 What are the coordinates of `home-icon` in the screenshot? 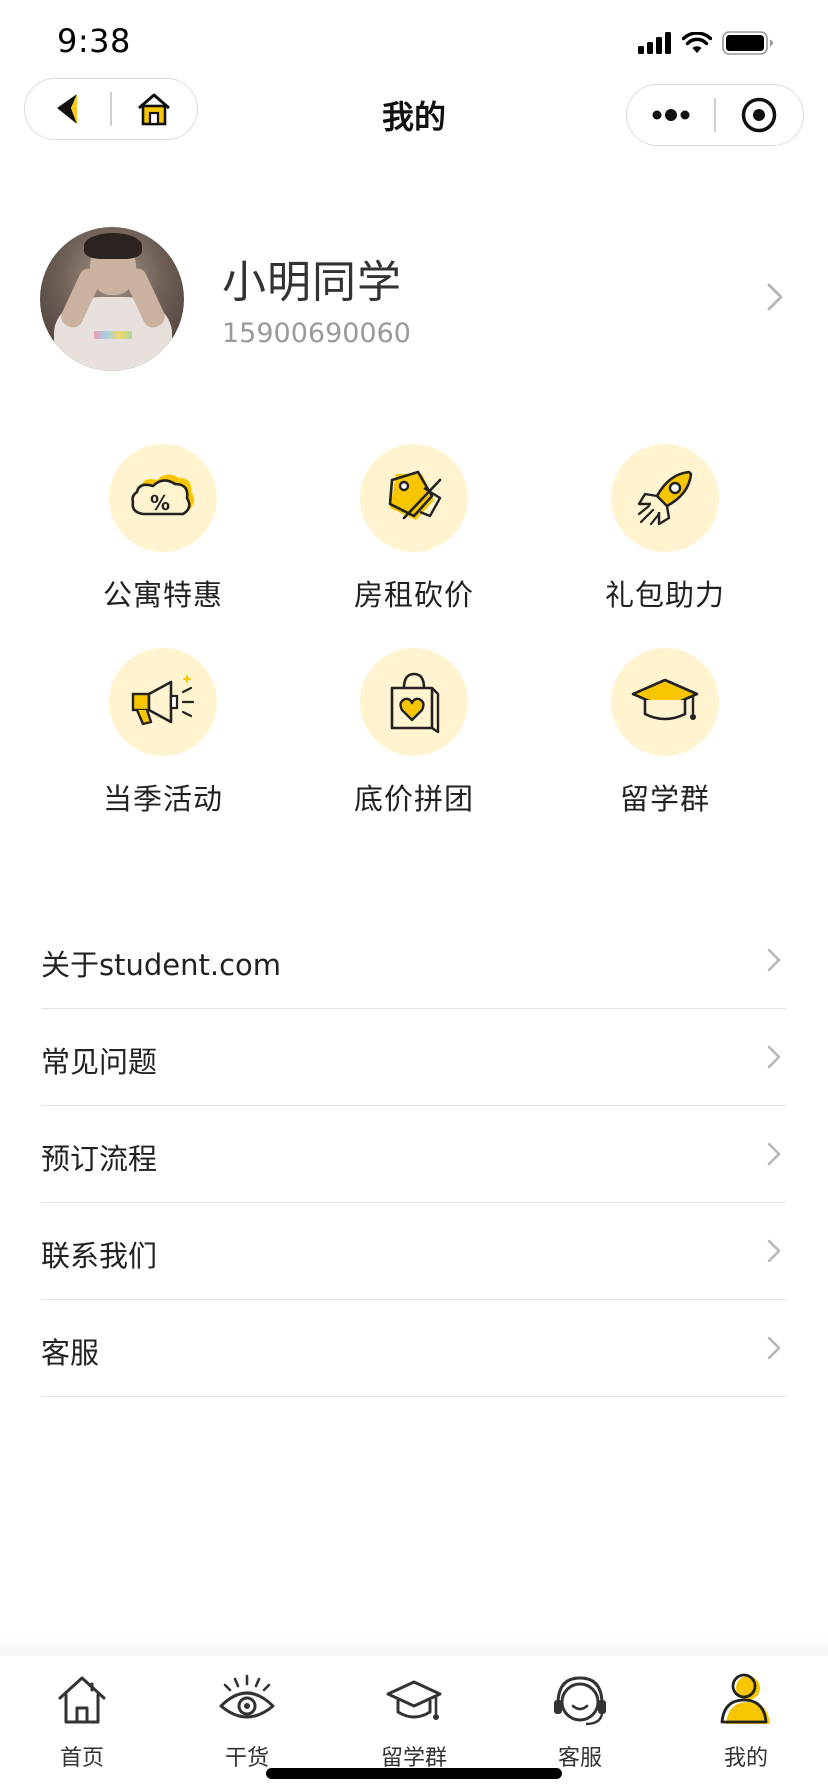 It's located at (82, 1700).